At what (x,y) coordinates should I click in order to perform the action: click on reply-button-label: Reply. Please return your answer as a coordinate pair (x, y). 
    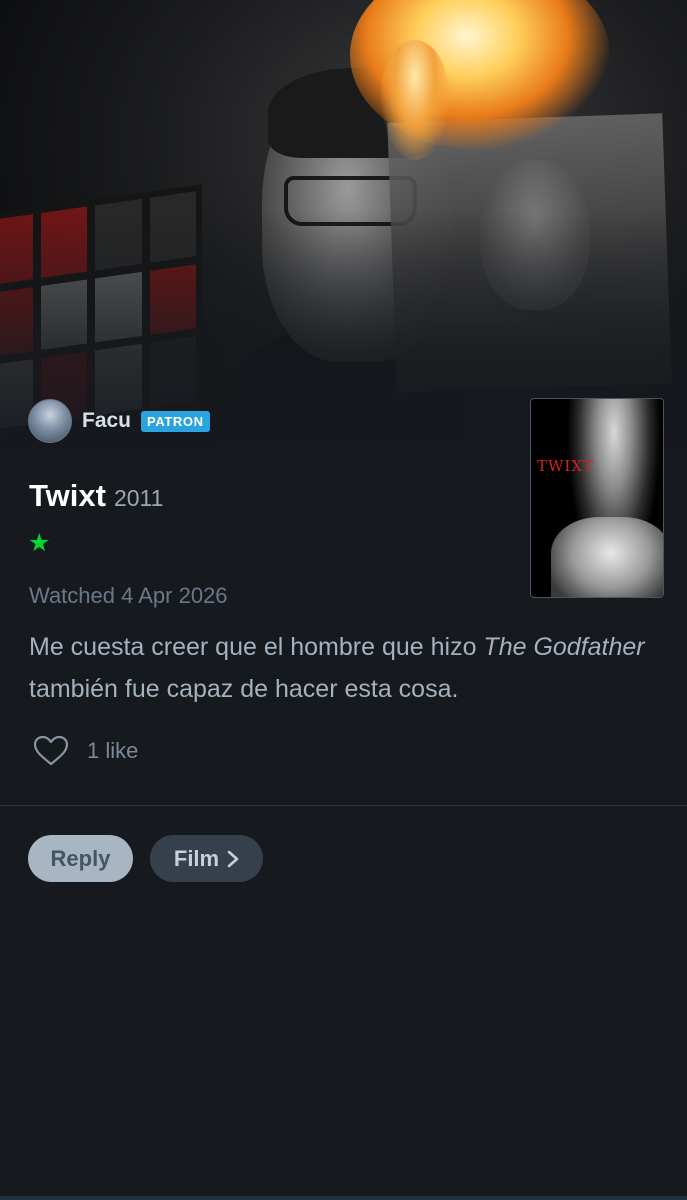
    Looking at the image, I should click on (80, 858).